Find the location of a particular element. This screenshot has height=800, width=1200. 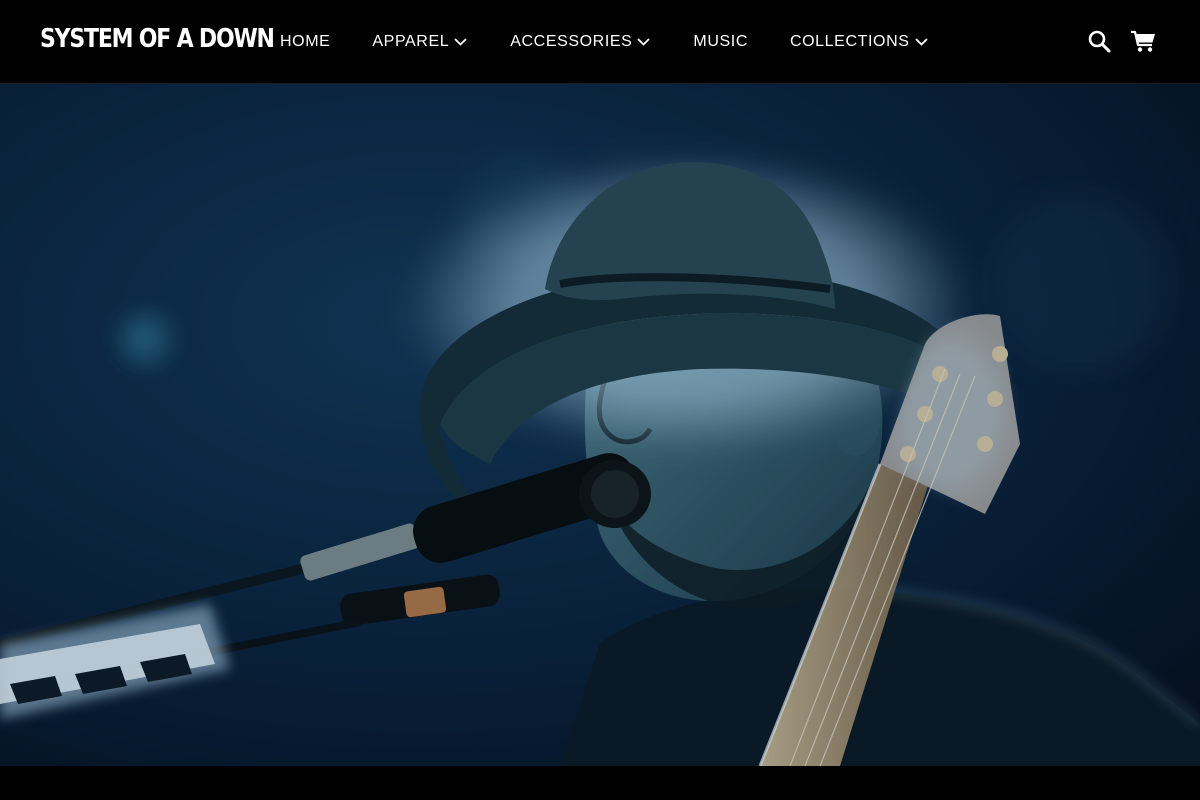

nav-label-accessories: ACCESSORIES is located at coordinates (571, 41).